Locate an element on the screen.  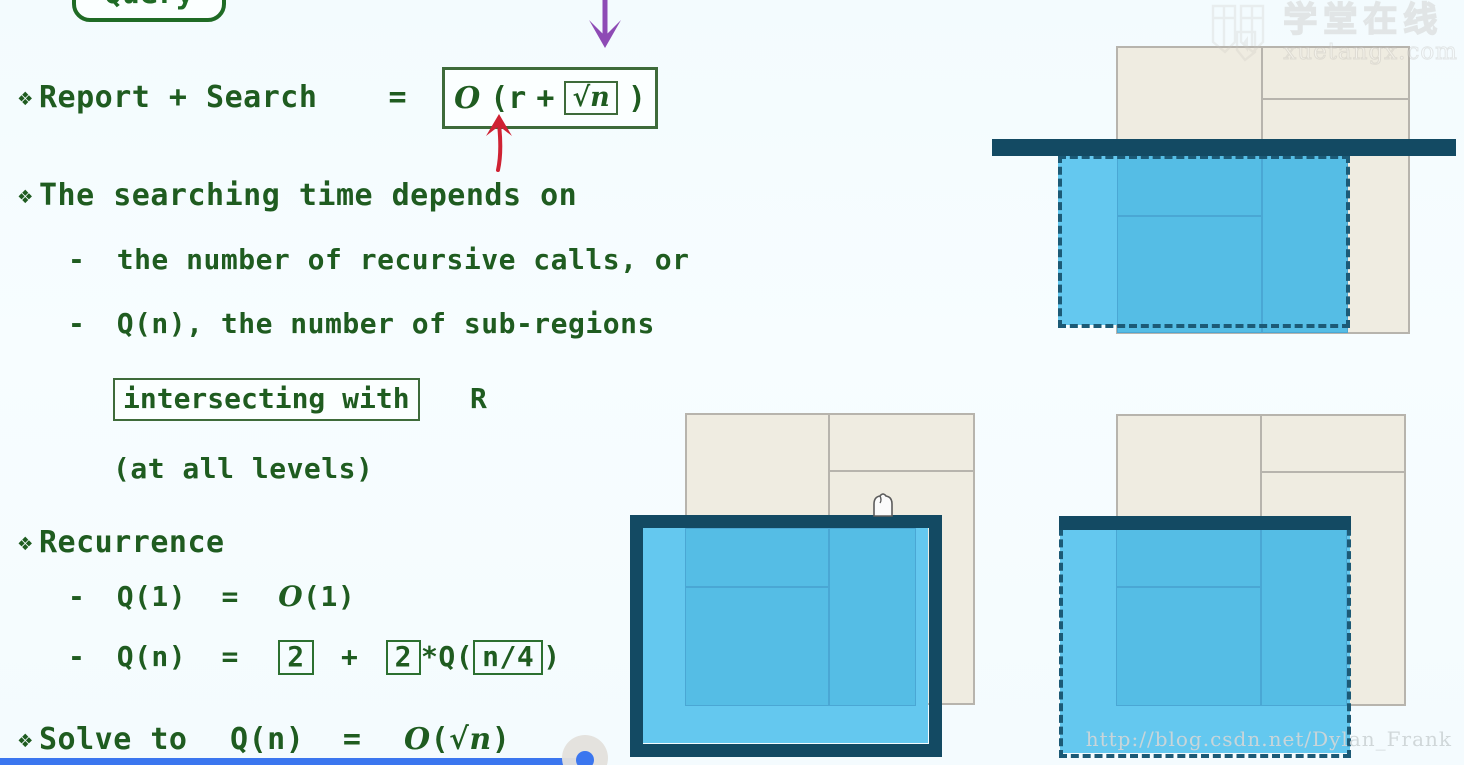
equals-sign: = is located at coordinates (398, 97).